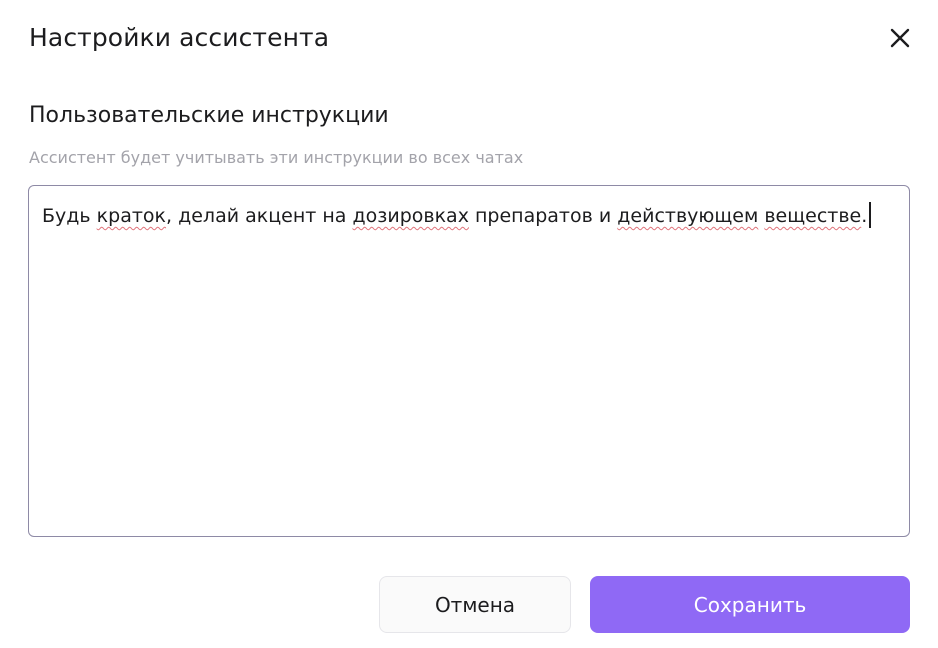  Describe the element at coordinates (543, 216) in the screenshot. I see `text-segment: препаратов и` at that location.